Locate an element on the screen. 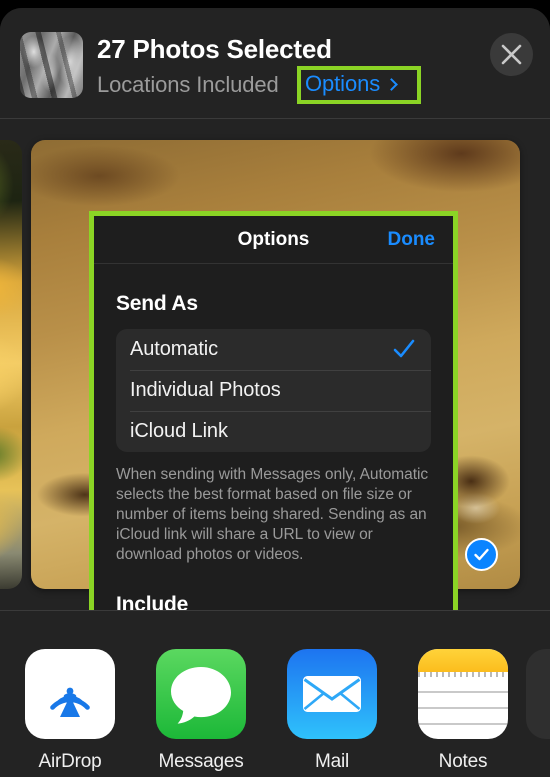  include-section-title: Include is located at coordinates (152, 601).